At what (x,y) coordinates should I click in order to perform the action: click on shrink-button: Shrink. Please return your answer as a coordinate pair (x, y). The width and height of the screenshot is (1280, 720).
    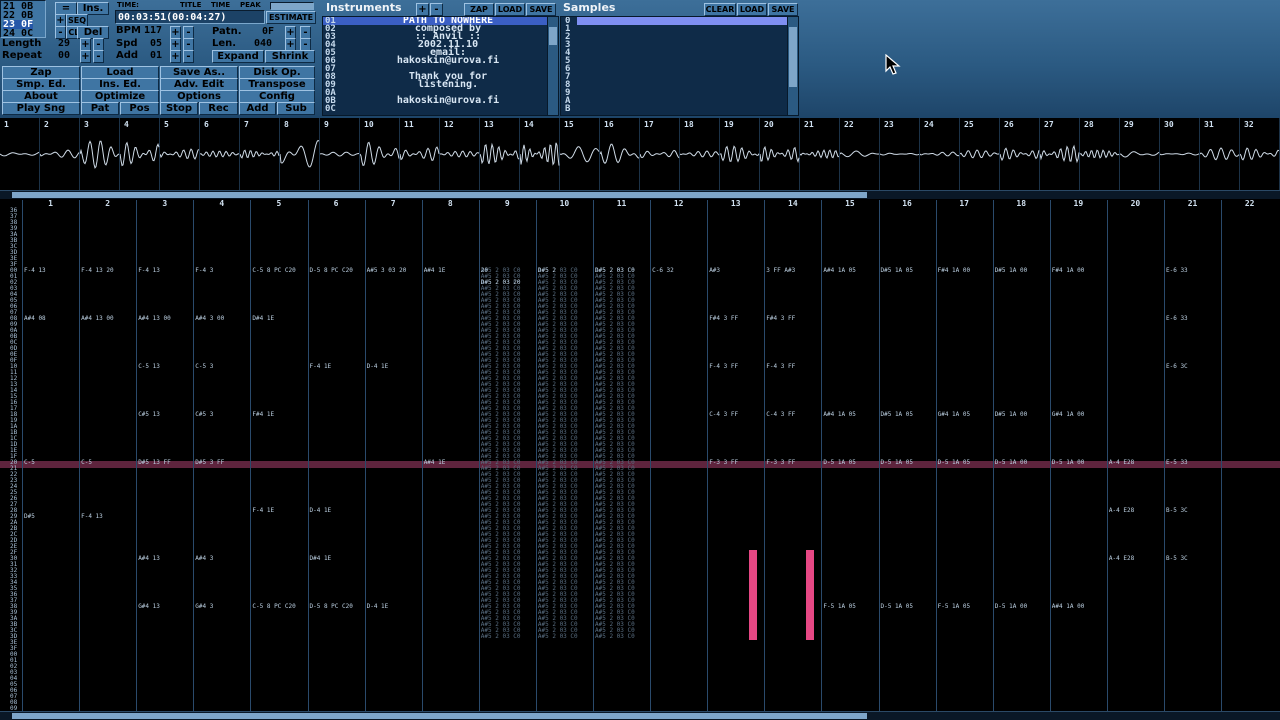
    Looking at the image, I should click on (290, 56).